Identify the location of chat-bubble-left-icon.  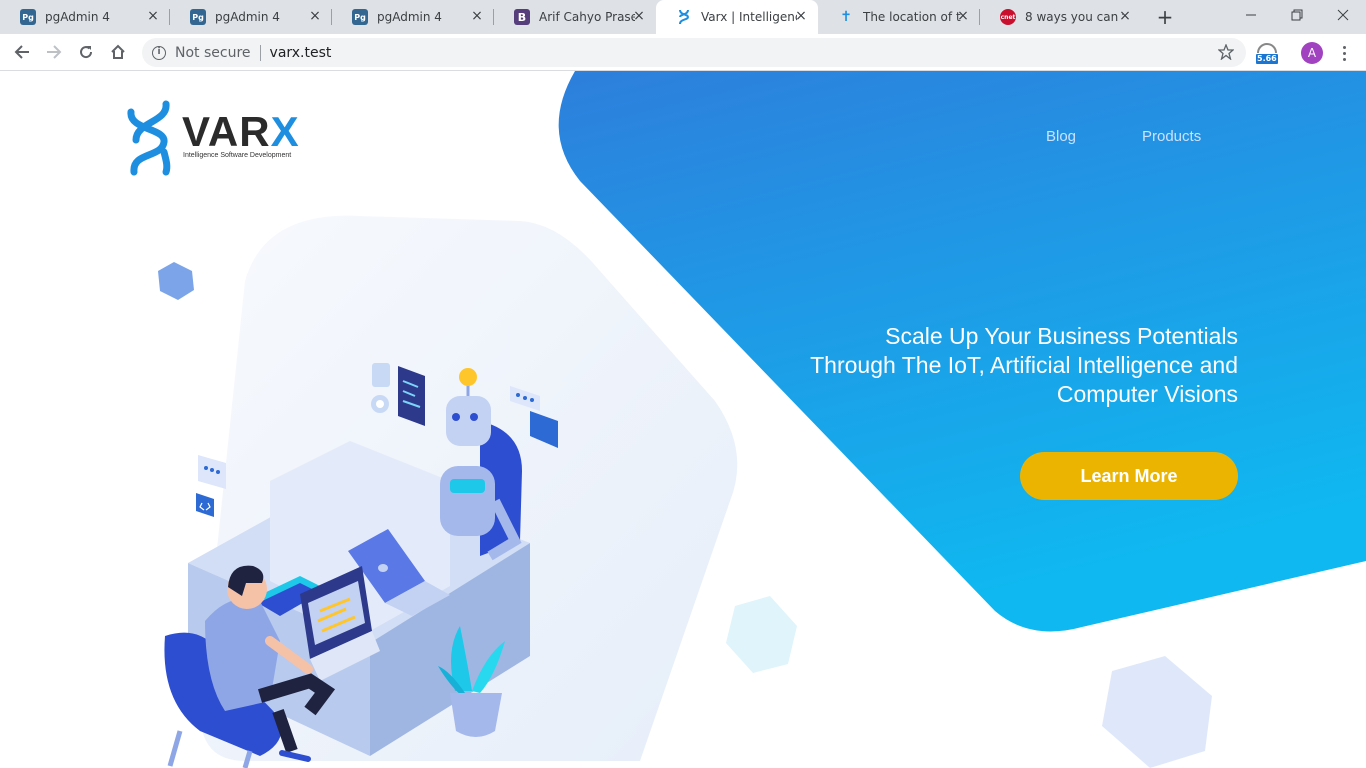
(211, 486).